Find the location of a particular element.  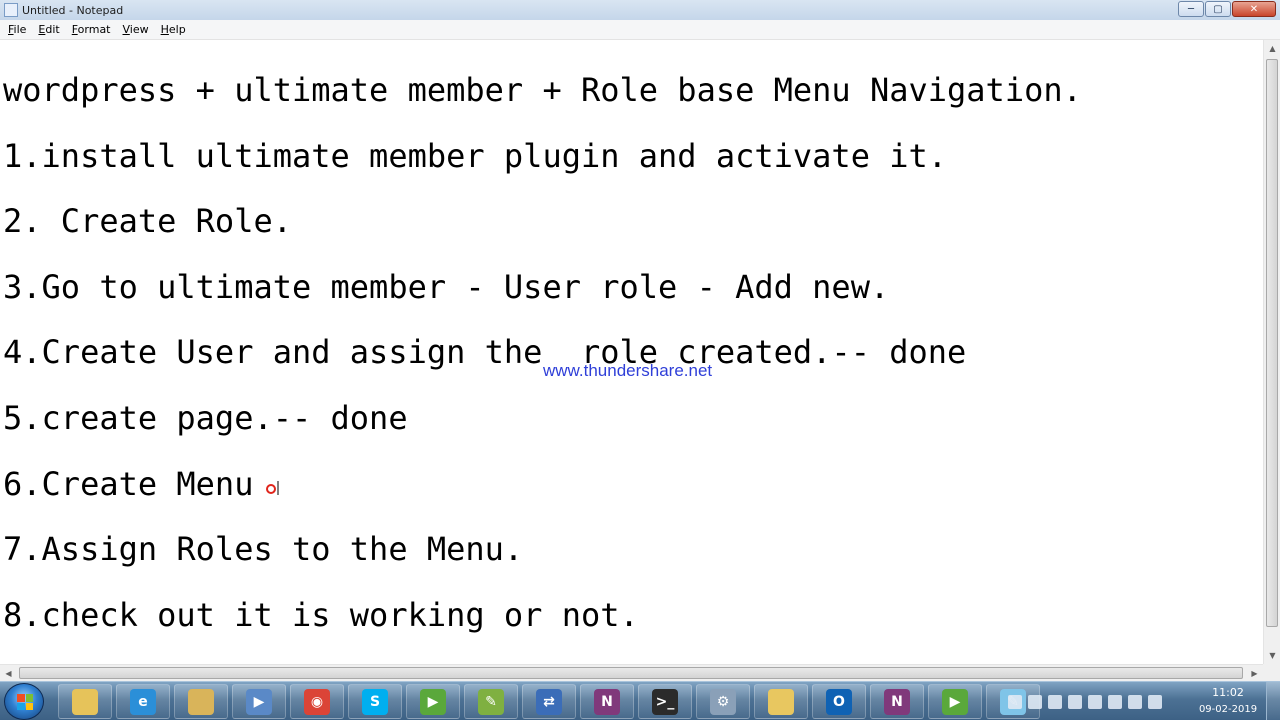

horizontal-scrollbar: ◀ ▶ is located at coordinates (631, 672).